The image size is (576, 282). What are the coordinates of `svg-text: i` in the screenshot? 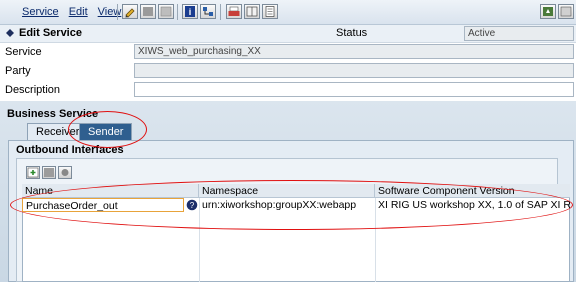 It's located at (190, 12).